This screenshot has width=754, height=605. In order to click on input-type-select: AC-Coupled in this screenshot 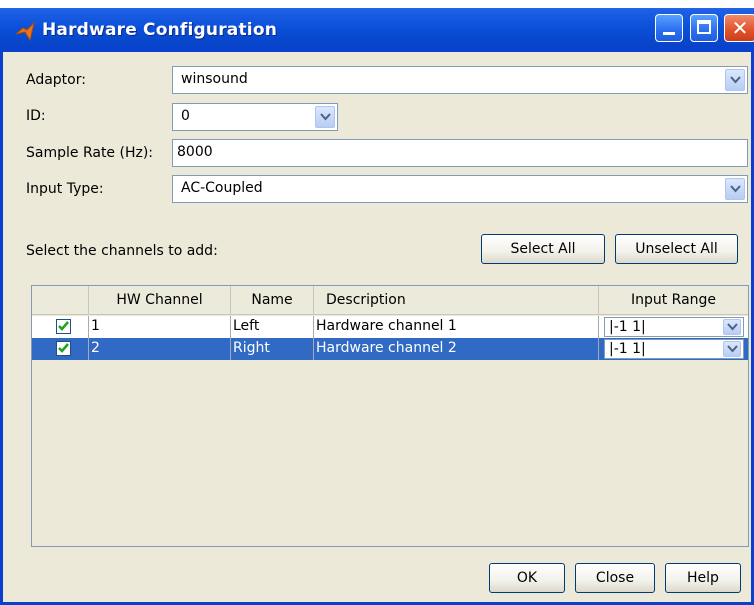, I will do `click(460, 189)`.